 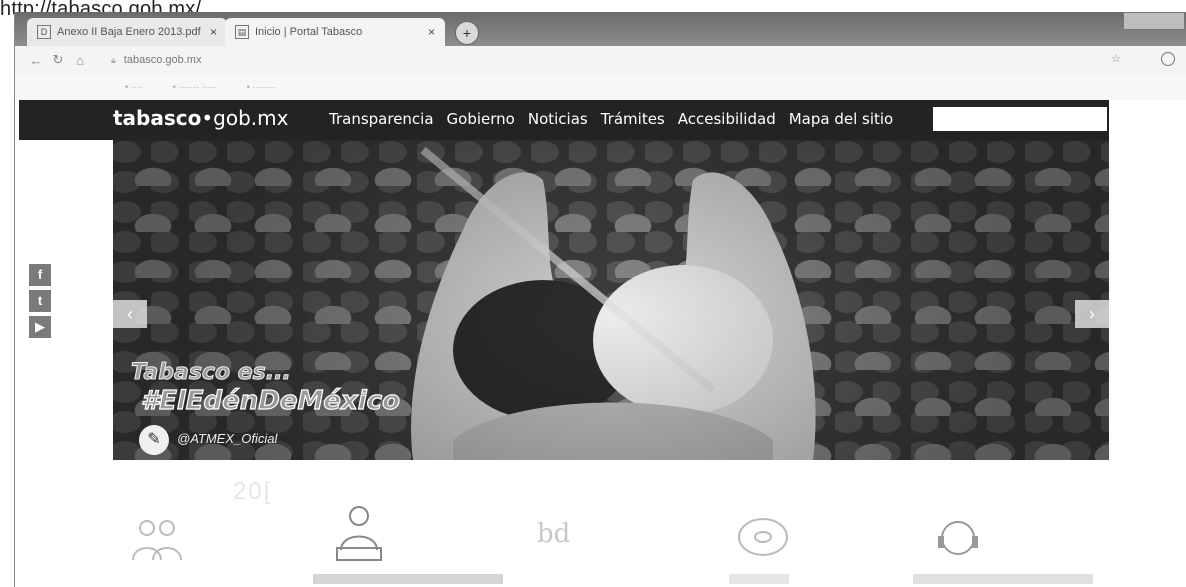 What do you see at coordinates (381, 119) in the screenshot?
I see `nav-transparencia: Transparencia` at bounding box center [381, 119].